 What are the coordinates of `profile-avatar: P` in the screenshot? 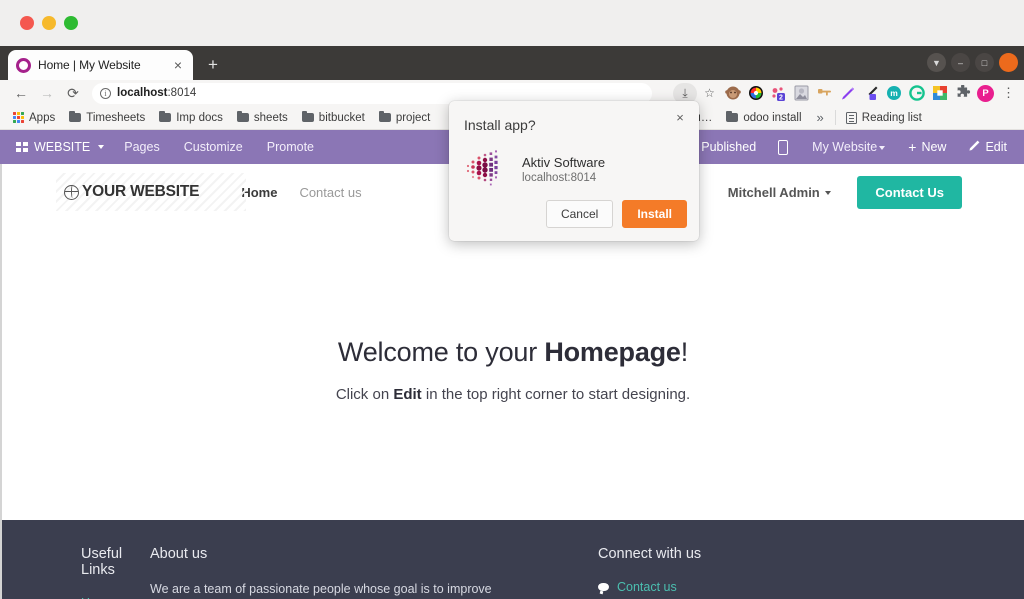 It's located at (985, 93).